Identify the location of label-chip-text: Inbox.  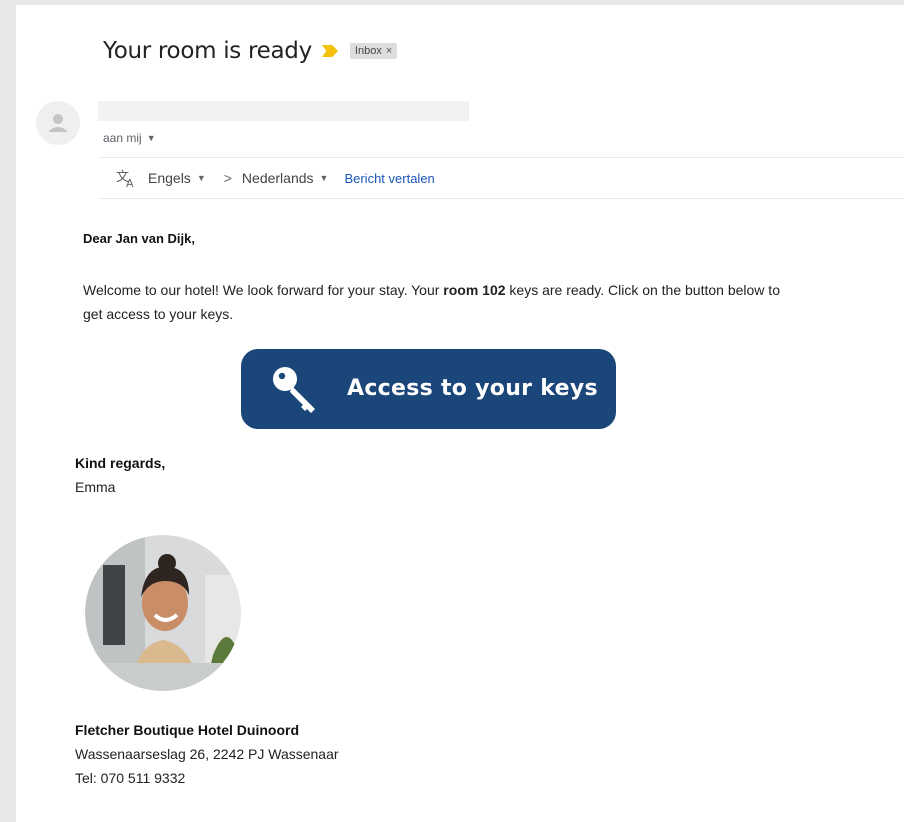
(368, 51).